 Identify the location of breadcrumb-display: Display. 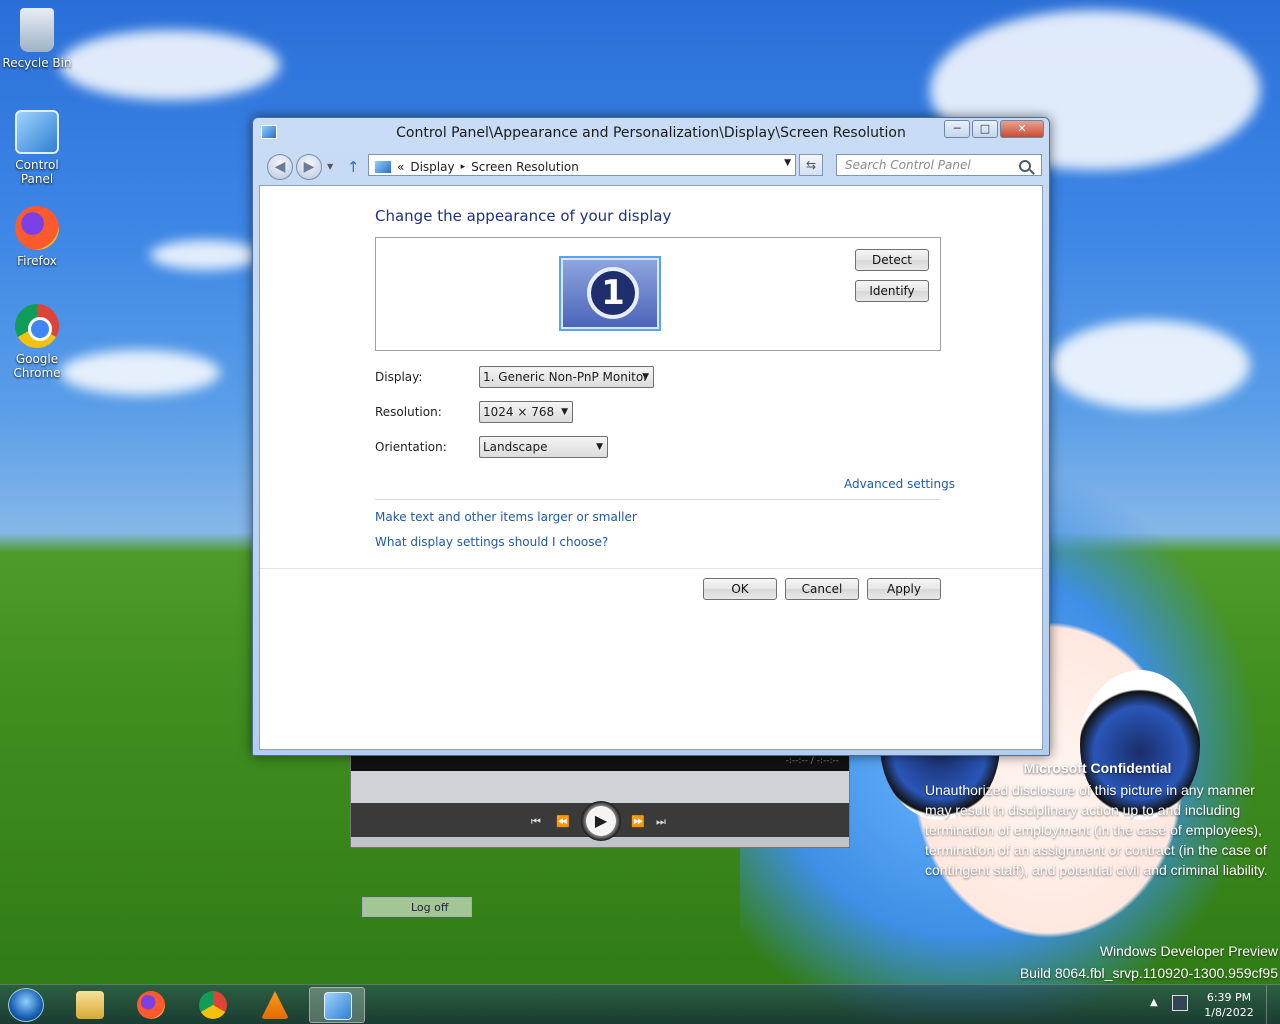
(432, 167).